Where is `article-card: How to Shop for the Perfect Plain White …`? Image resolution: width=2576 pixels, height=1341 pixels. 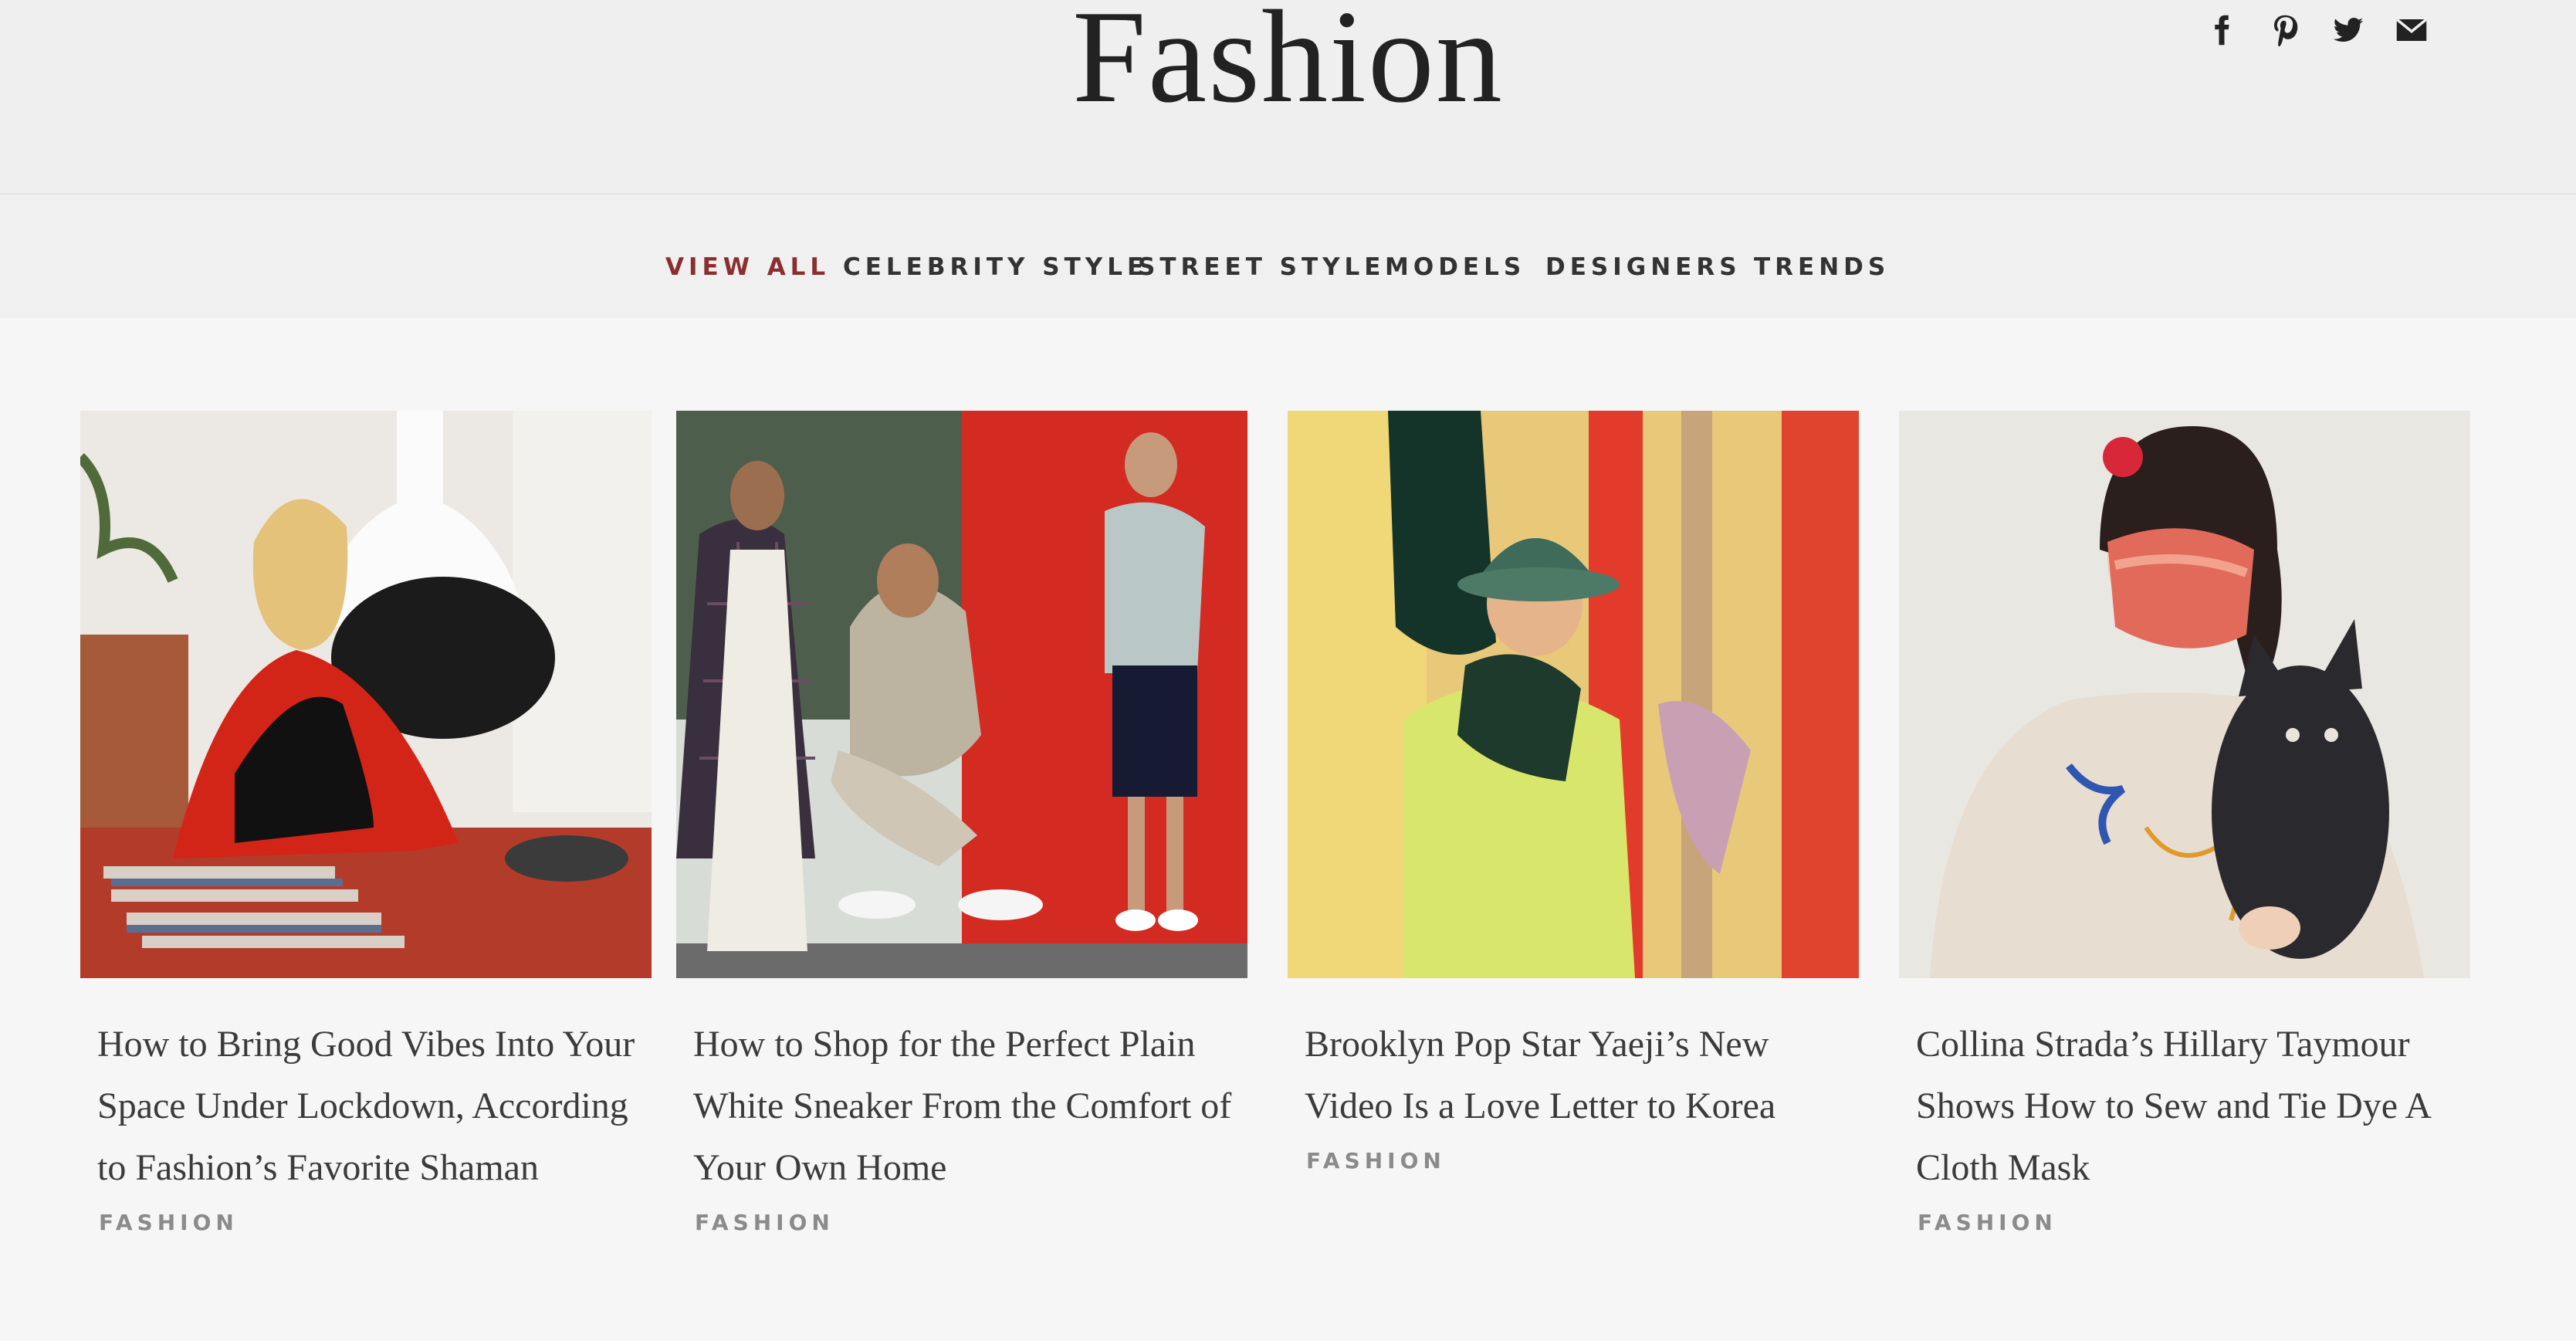
article-card: How to Shop for the Perfect Plain White … is located at coordinates (962, 823).